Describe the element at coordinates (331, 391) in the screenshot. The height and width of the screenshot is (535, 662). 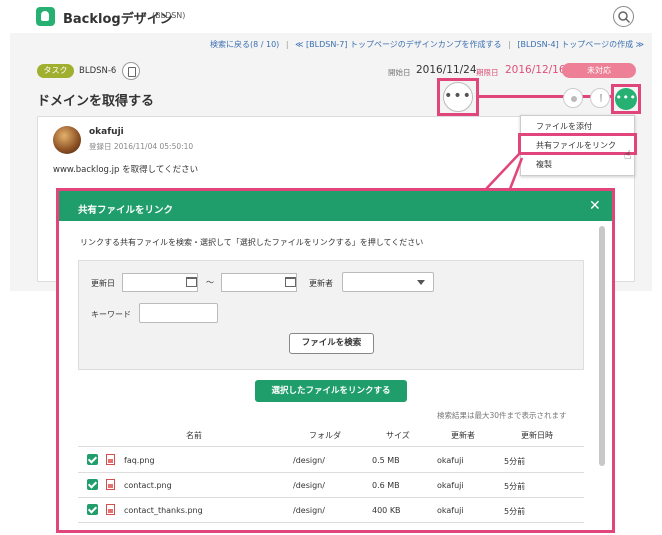
I see `link-selected-files-button: 選択したファイルをリンクする` at that location.